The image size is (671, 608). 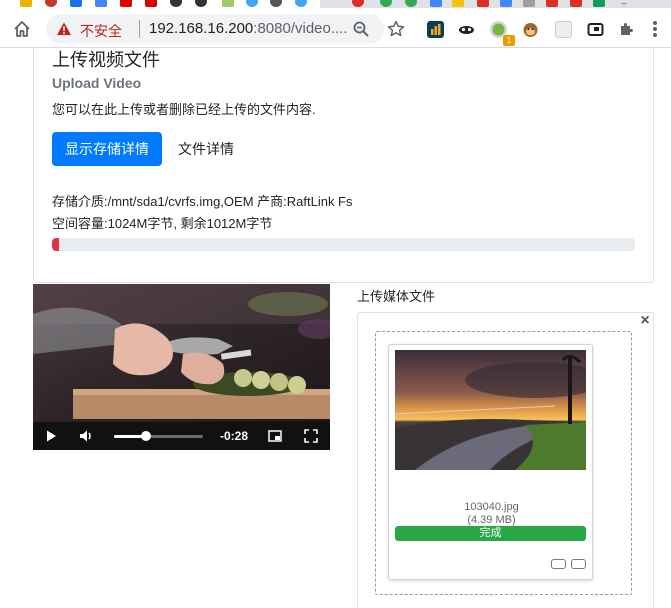 What do you see at coordinates (101, 31) in the screenshot?
I see `security-status-label: 不安全` at bounding box center [101, 31].